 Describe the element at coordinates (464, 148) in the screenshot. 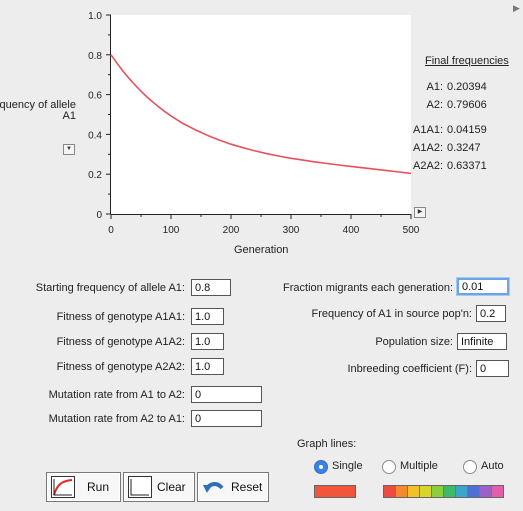

I see `final-a1a2-value: 0.3247` at that location.